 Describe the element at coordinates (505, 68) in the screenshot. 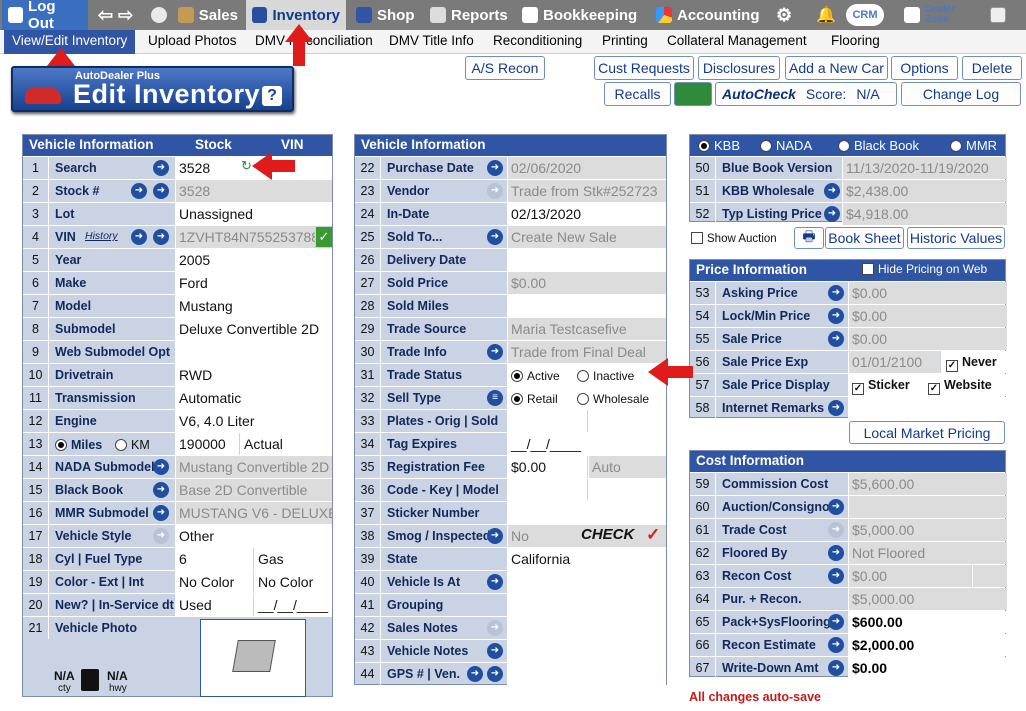

I see `as-recon-button: A/S Recon` at that location.